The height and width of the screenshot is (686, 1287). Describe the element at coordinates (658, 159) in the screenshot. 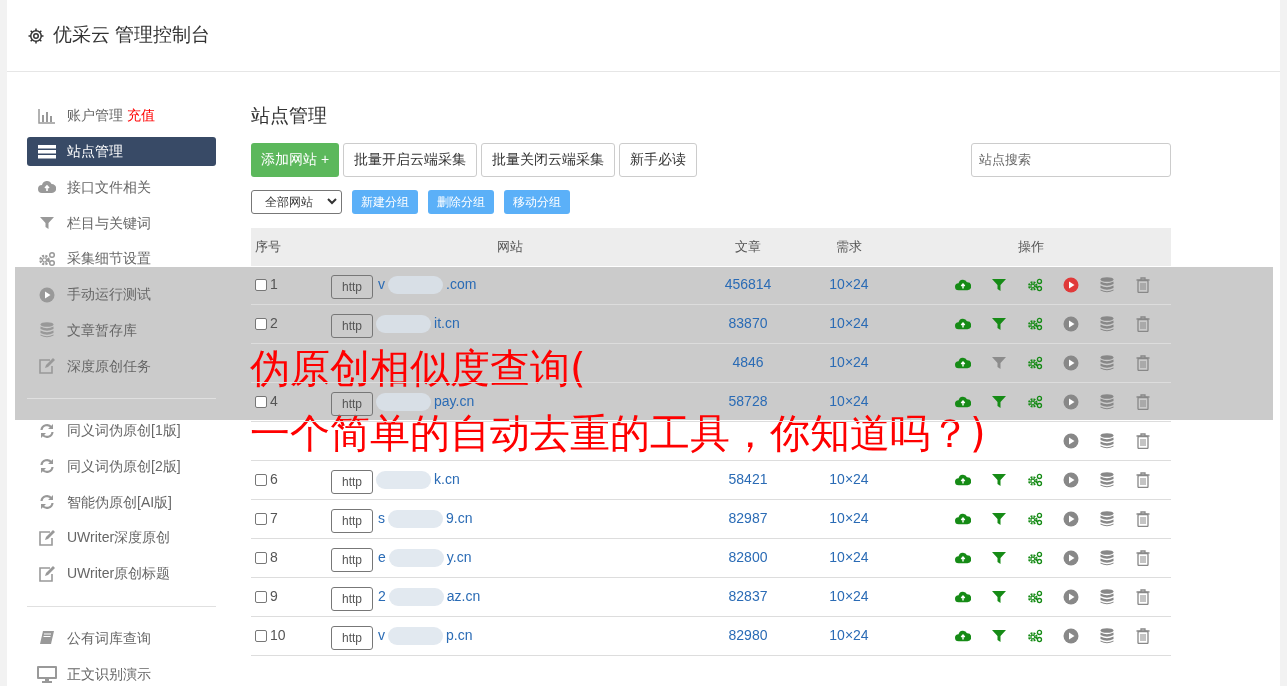

I see `toolbar-button: 新手必读` at that location.